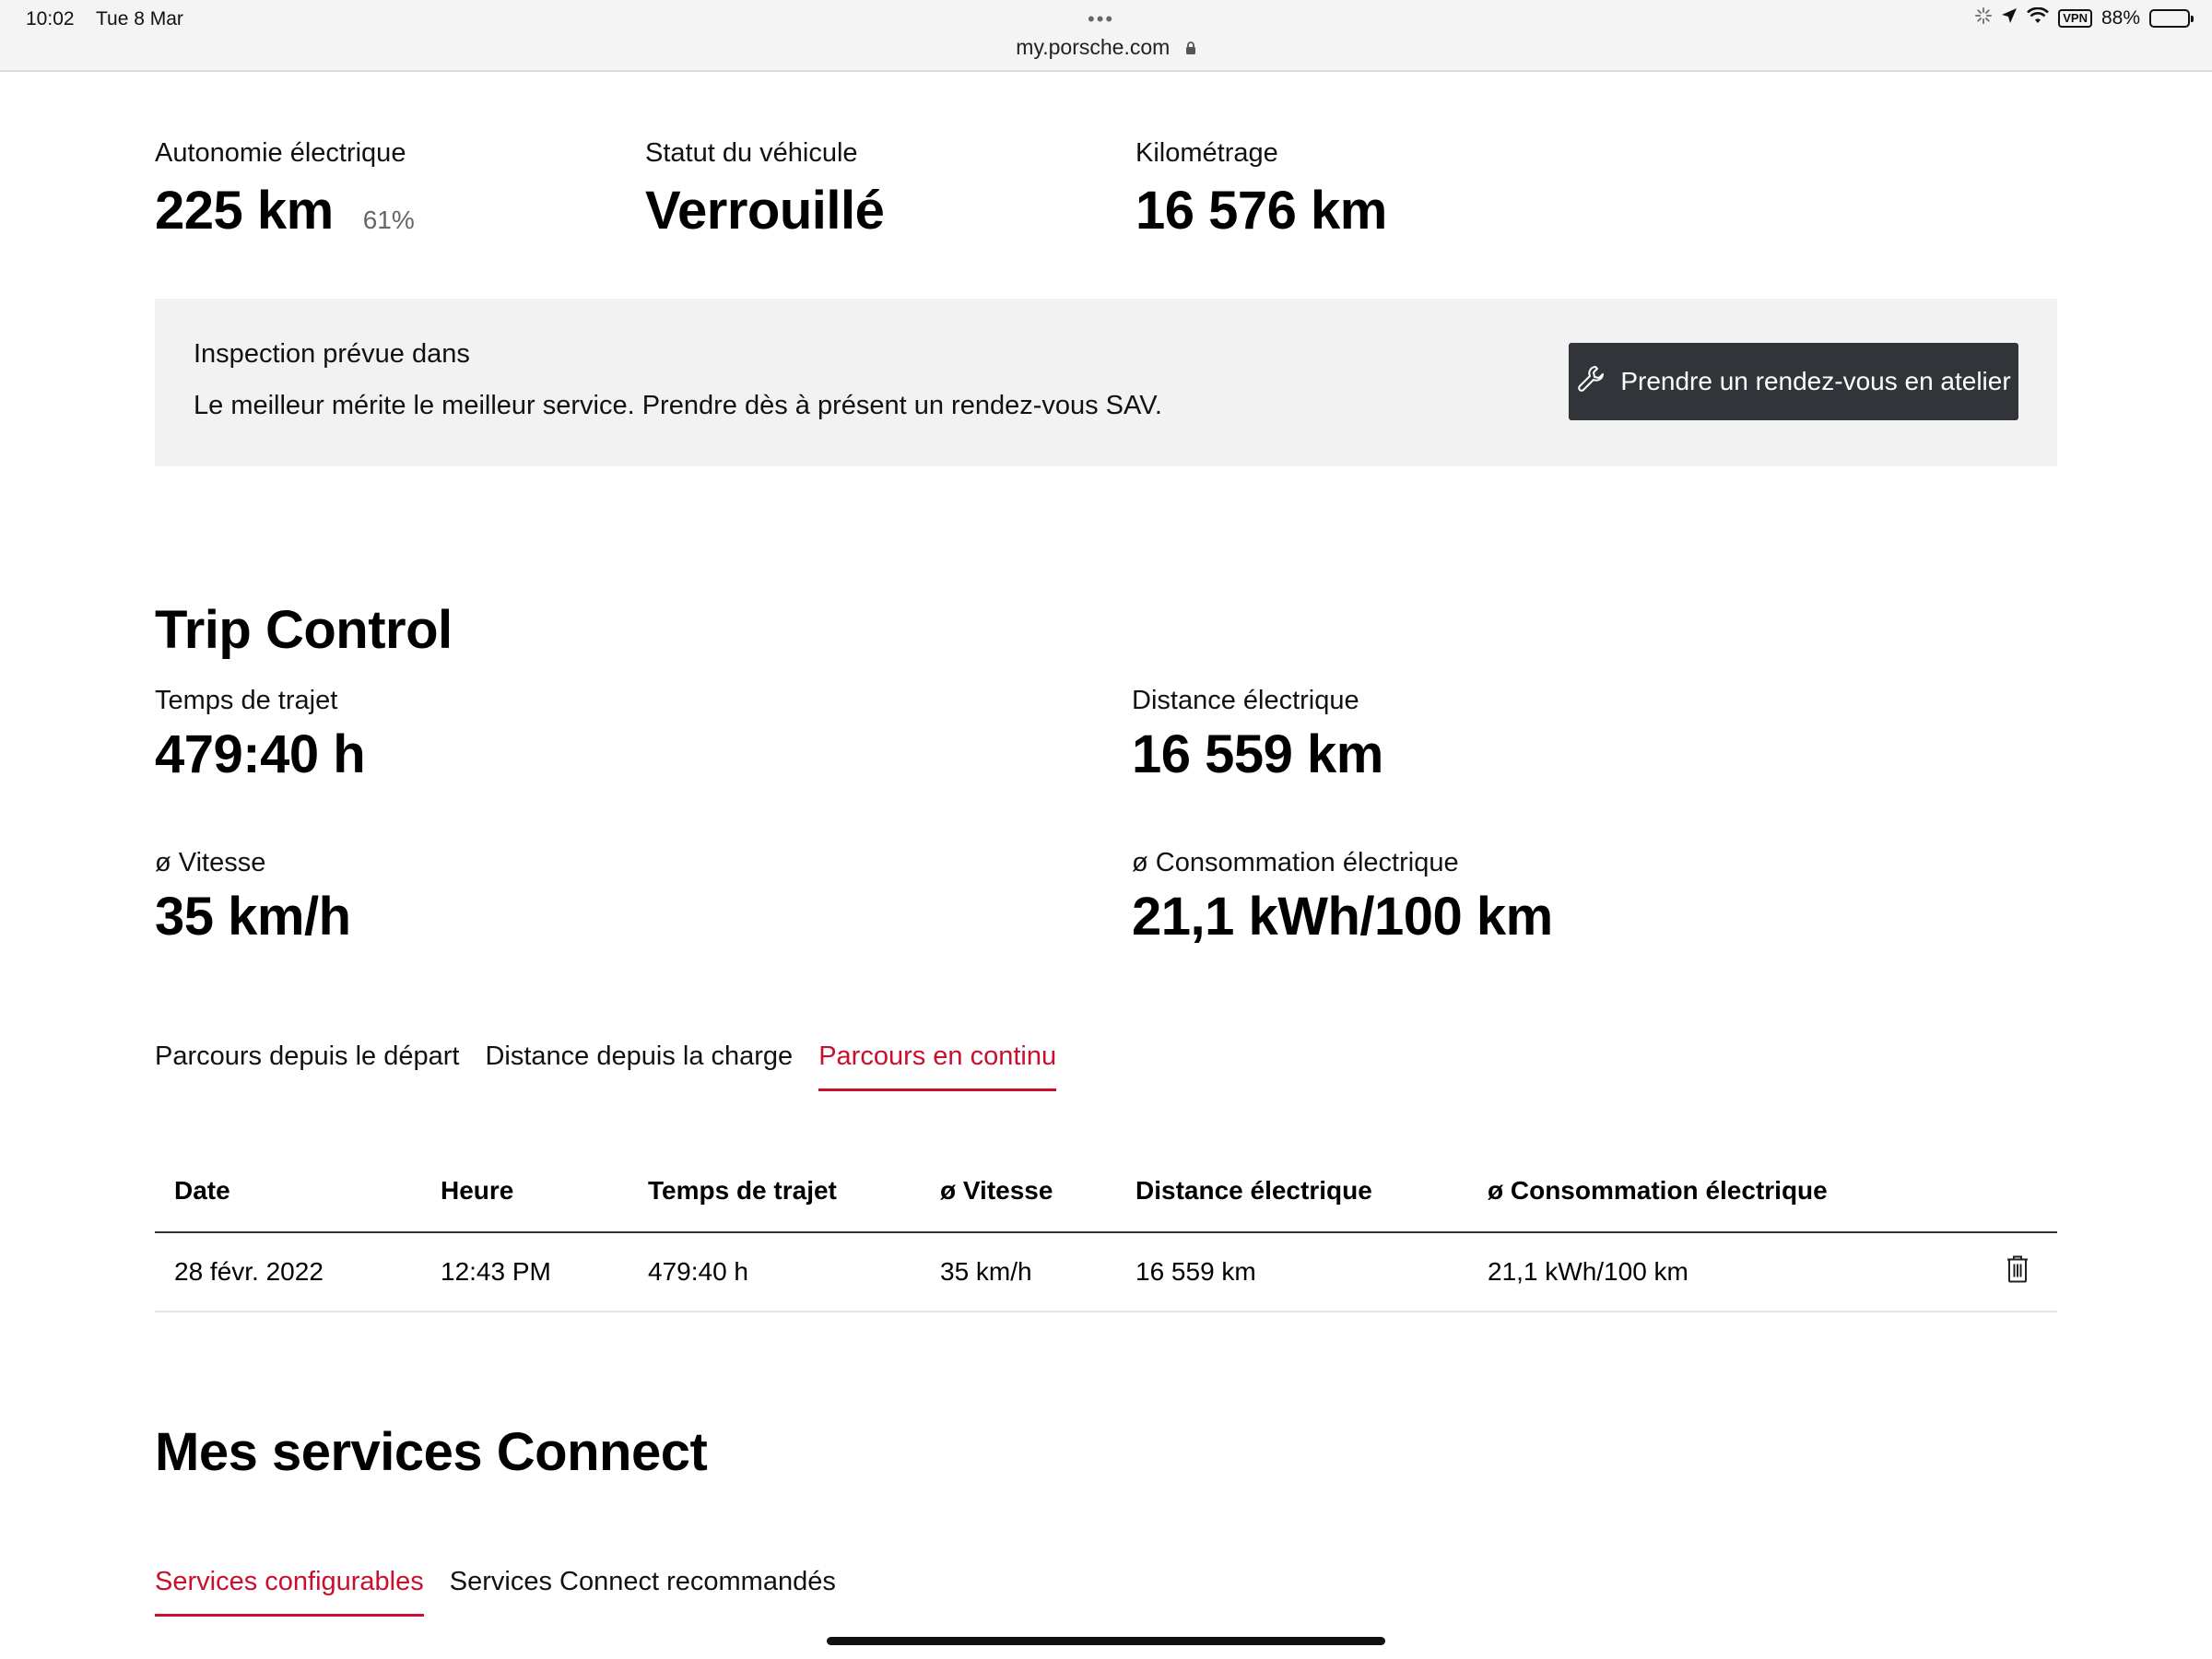 Image resolution: width=2212 pixels, height=1659 pixels. I want to click on col-avg-consumption: ø Consommation électrique, so click(1658, 1190).